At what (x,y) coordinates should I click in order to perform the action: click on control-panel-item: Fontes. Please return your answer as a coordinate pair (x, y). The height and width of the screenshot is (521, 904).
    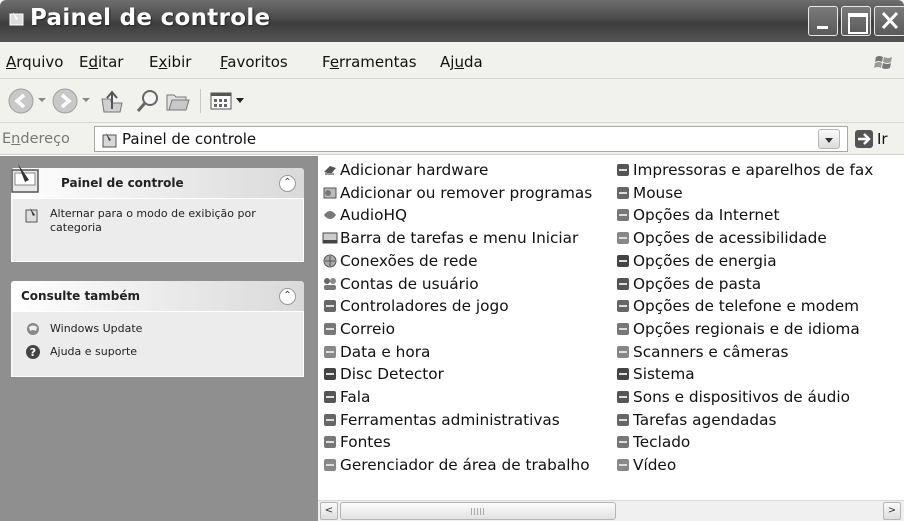
    Looking at the image, I should click on (356, 442).